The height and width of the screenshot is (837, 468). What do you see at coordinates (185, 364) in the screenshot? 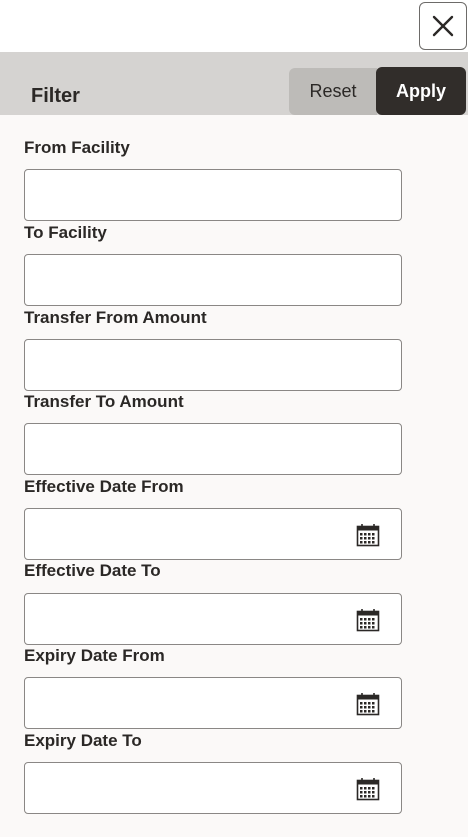
I see `transfer-from-amount-input` at bounding box center [185, 364].